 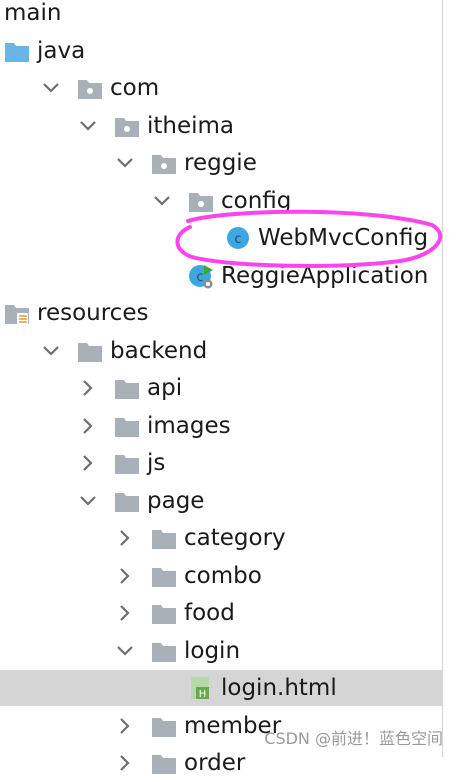 I want to click on panel-divider, so click(x=442, y=378).